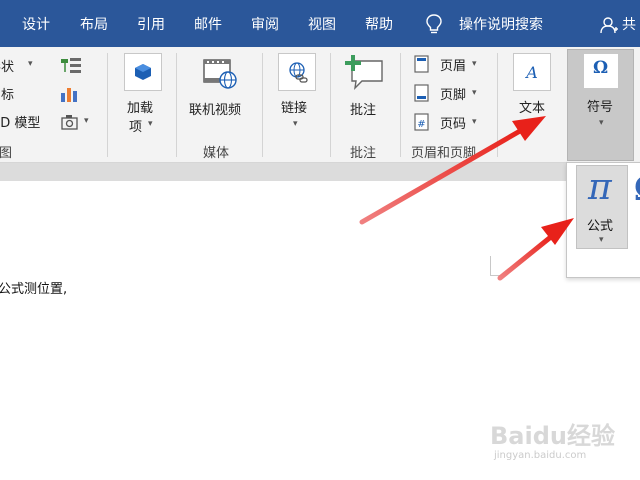  I want to click on red-arrow-to-equation, so click(535, 249).